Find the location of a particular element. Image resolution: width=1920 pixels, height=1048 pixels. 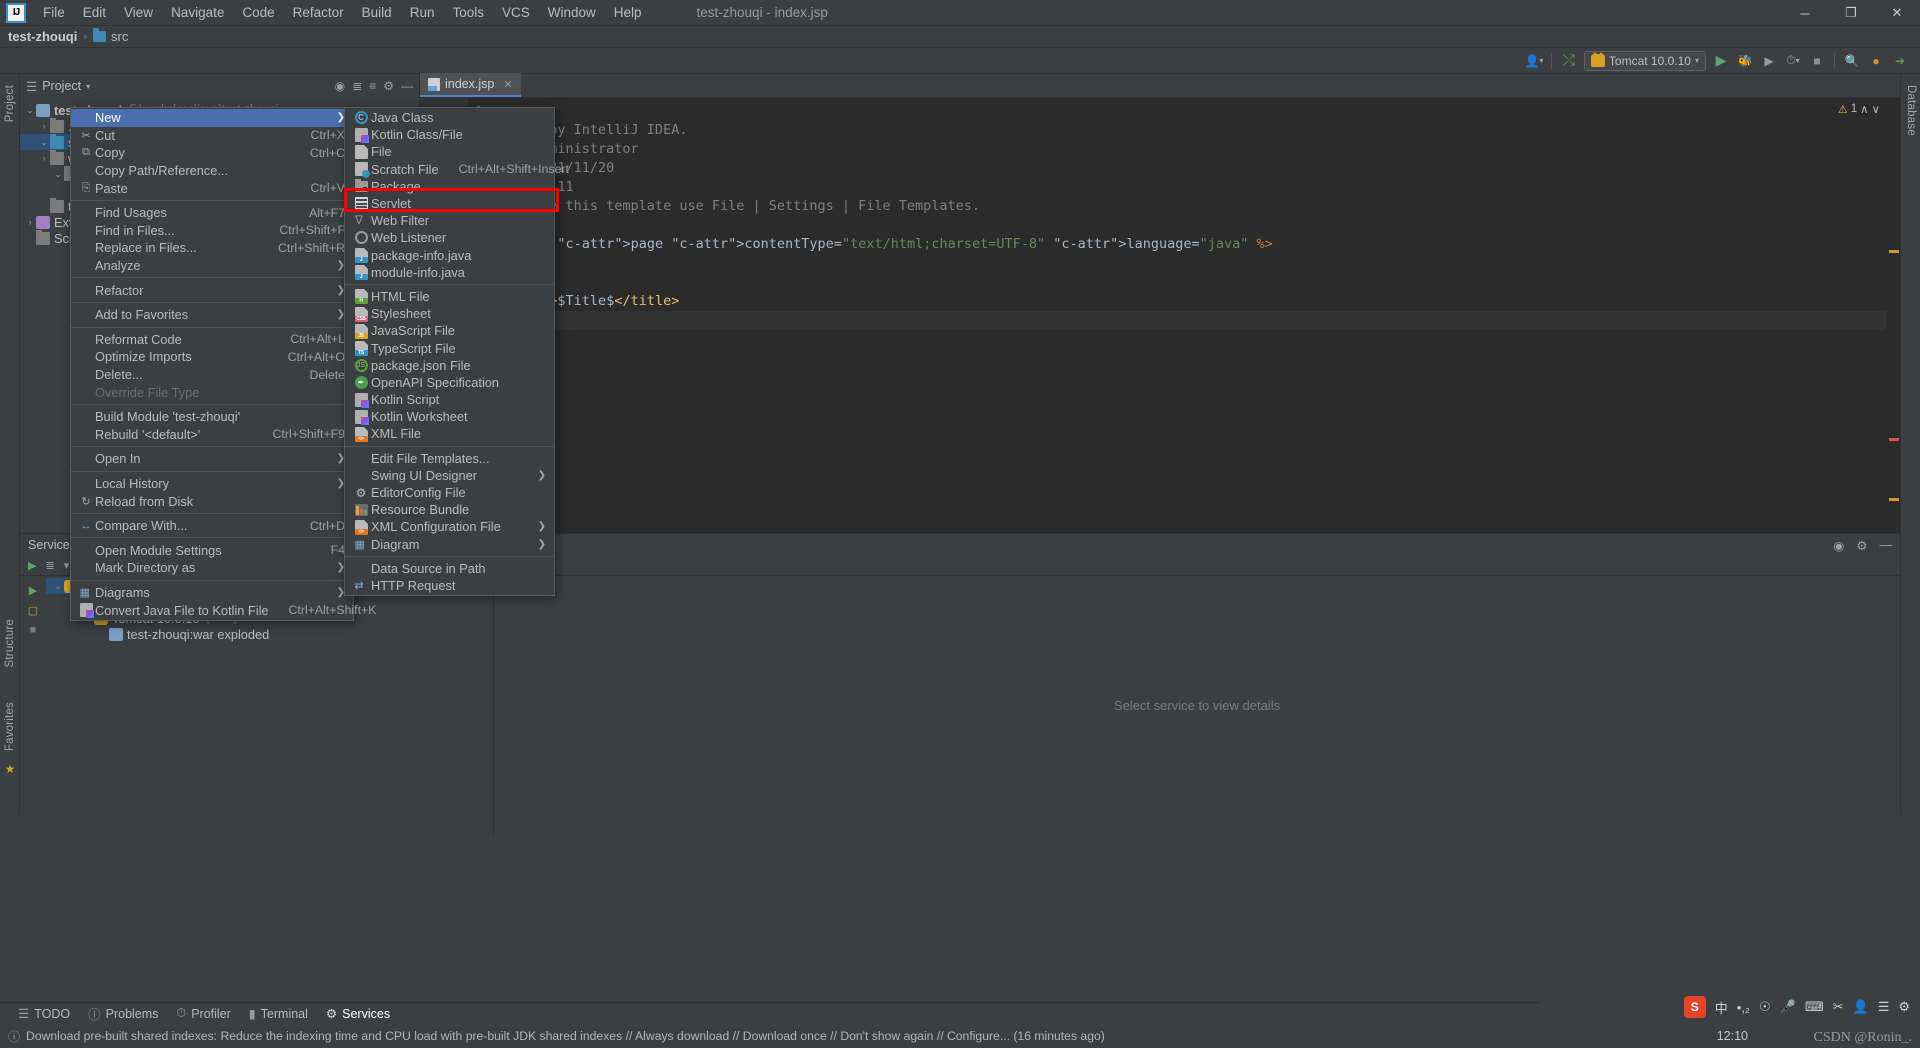

hide-panel-icon: — is located at coordinates (407, 86).